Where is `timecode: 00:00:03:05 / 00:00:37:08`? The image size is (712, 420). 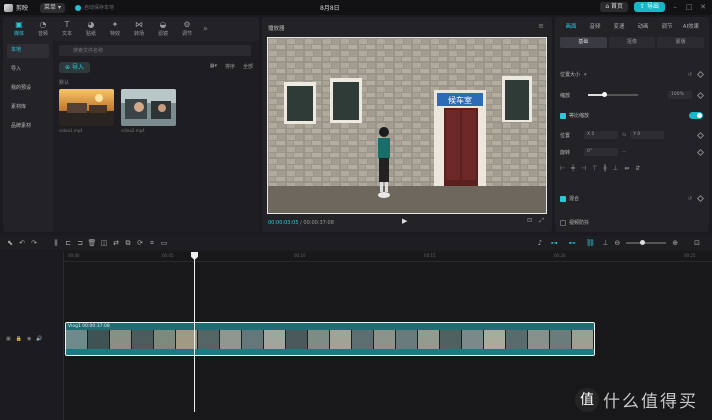
timecode: 00:00:03:05 / 00:00:37:08 is located at coordinates (301, 223).